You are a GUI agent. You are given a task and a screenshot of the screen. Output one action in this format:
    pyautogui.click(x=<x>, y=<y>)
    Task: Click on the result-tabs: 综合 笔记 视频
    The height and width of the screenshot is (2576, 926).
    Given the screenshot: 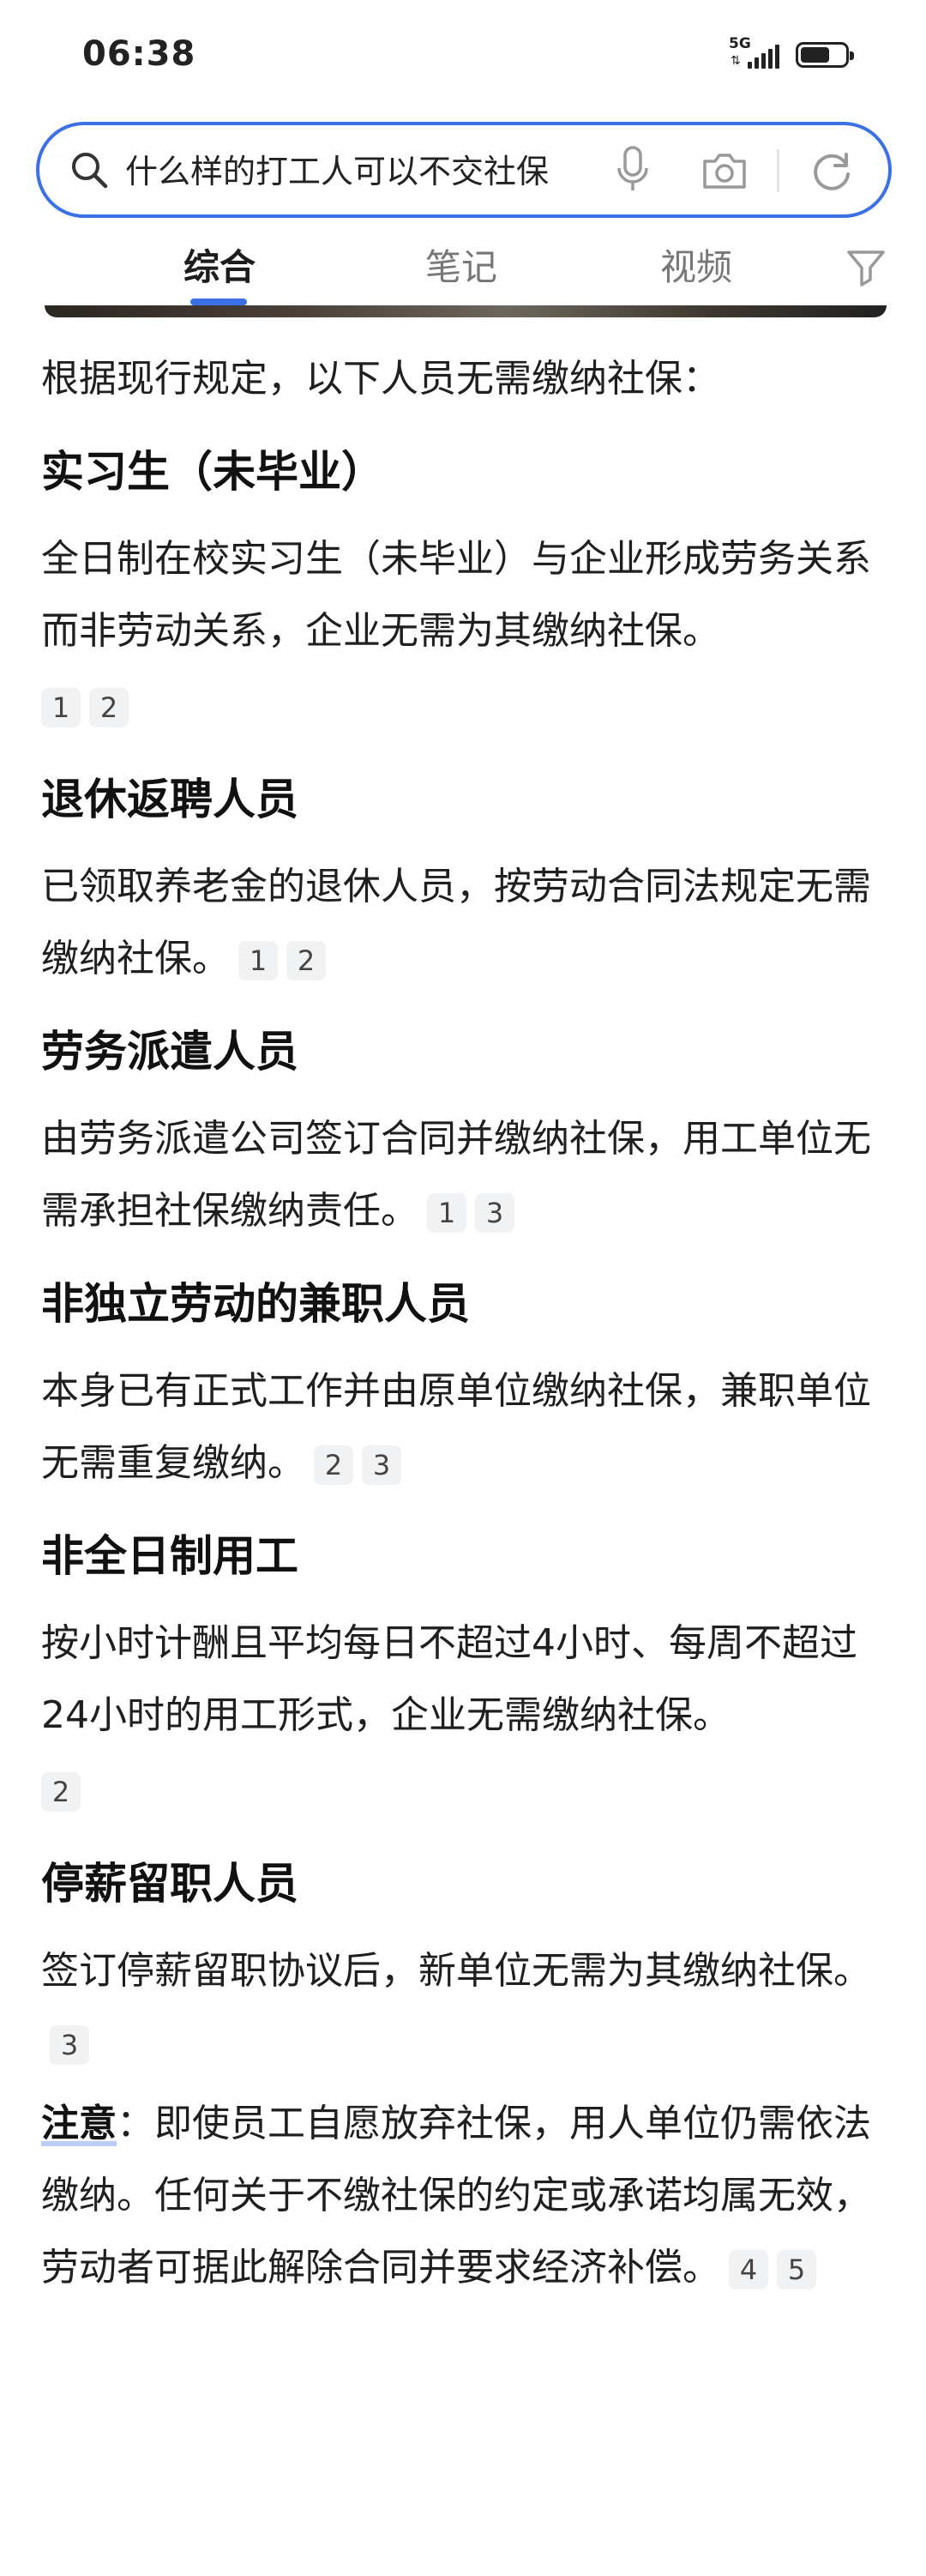 What is the action you would take?
    pyautogui.click(x=463, y=268)
    